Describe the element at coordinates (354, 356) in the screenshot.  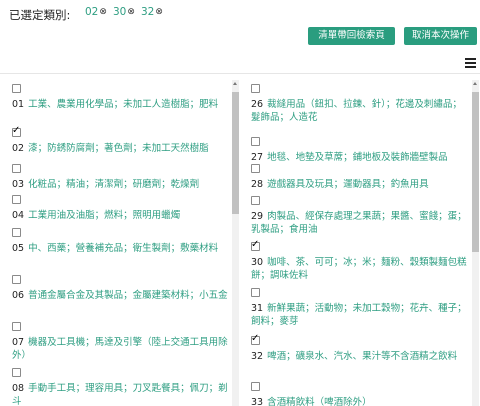
I see `category-text: 32 啤酒；礦泉水、汽水、果汁等不含酒精之飲料` at that location.